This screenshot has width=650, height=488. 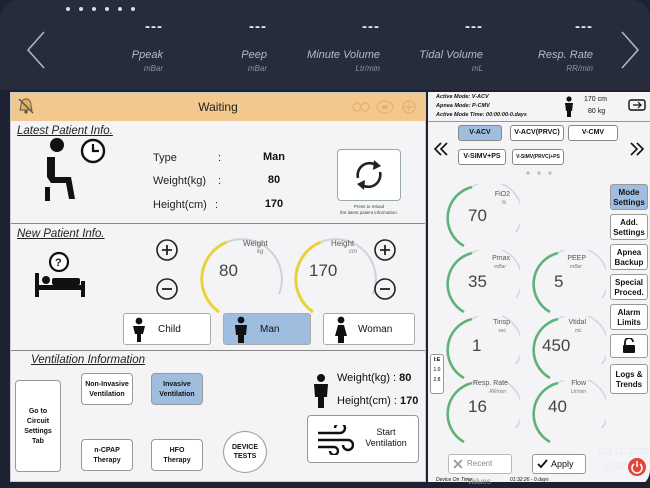 I want to click on mode-settings-button: Mode Settings, so click(x=629, y=197).